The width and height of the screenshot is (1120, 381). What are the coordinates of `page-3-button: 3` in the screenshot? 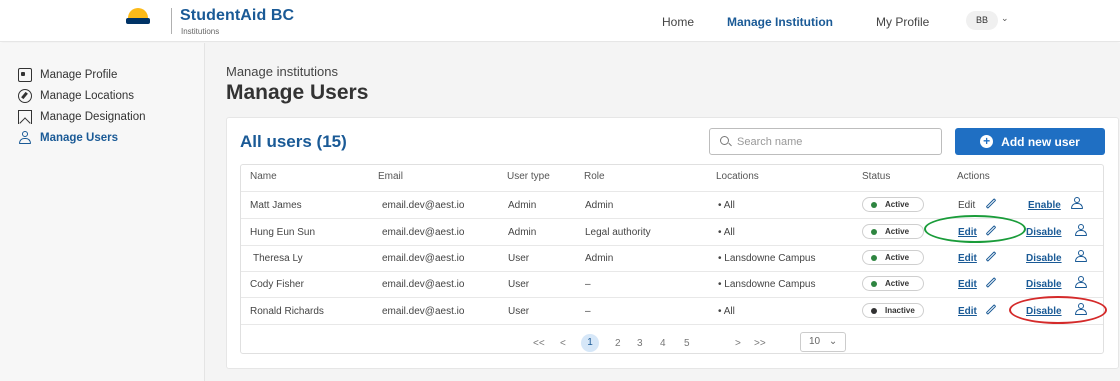 It's located at (640, 343).